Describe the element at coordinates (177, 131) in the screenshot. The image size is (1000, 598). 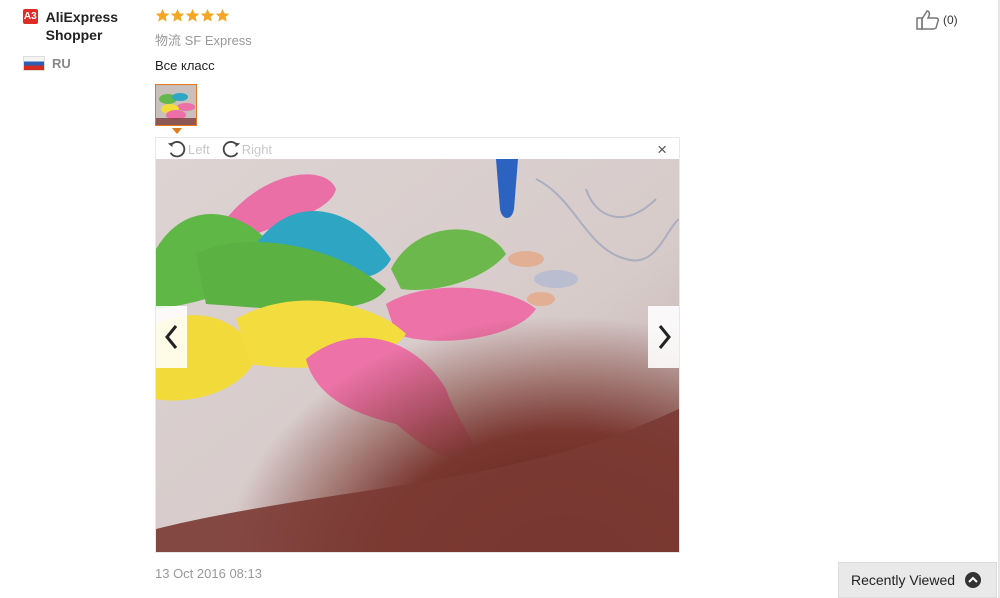
I see `thumbnail-pointer` at that location.